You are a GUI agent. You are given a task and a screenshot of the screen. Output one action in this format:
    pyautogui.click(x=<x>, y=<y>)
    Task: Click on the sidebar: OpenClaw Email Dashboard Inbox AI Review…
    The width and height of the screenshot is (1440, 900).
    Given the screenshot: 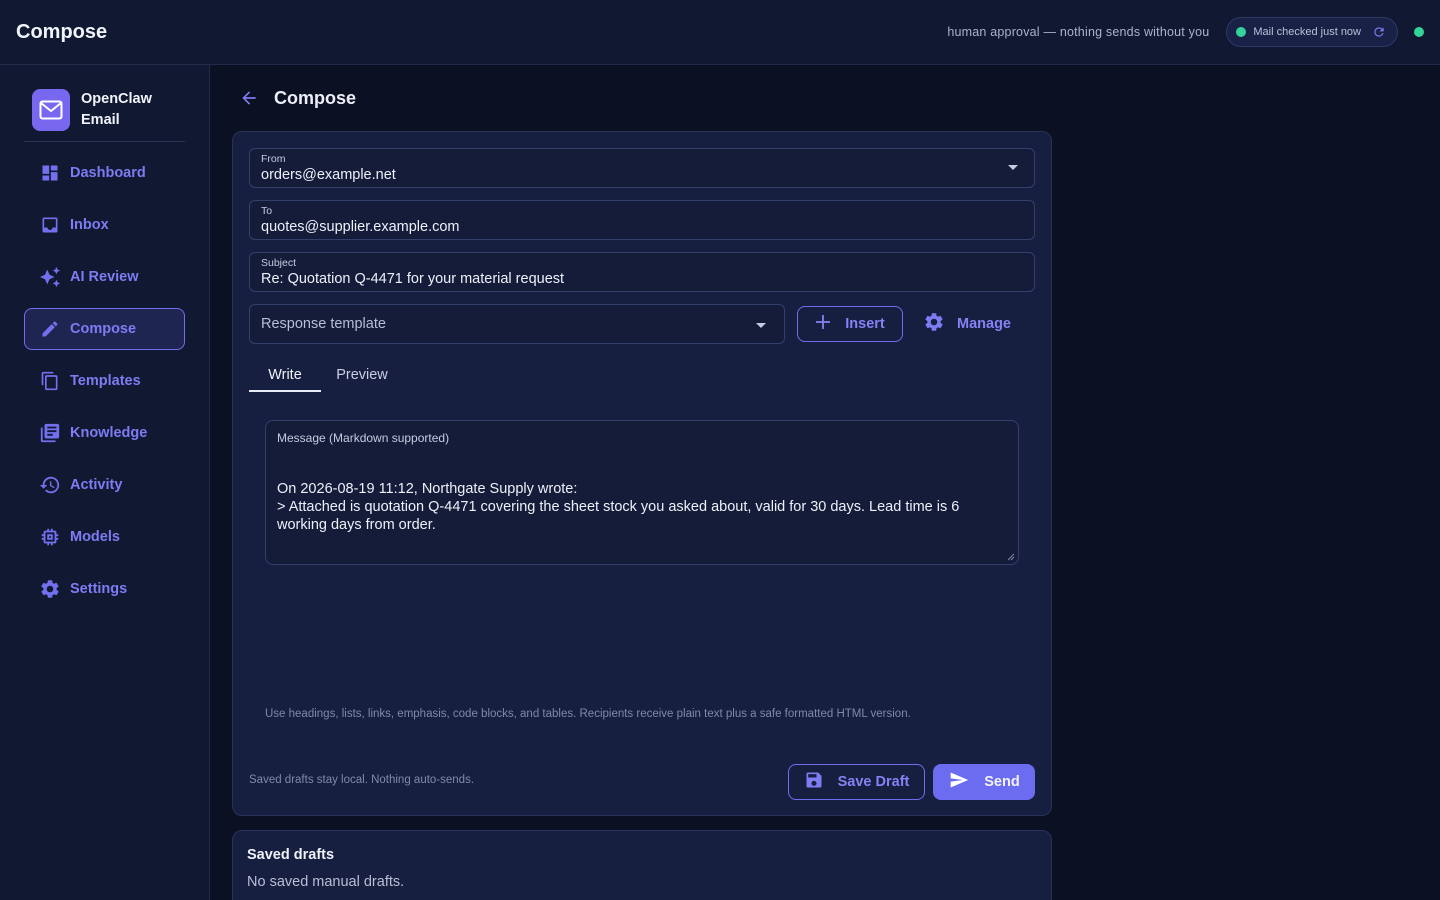 What is the action you would take?
    pyautogui.click(x=105, y=482)
    